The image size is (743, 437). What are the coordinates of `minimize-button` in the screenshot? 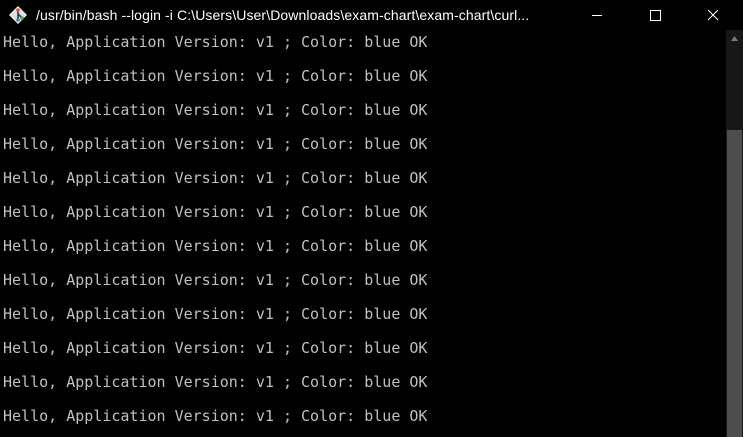 It's located at (597, 15).